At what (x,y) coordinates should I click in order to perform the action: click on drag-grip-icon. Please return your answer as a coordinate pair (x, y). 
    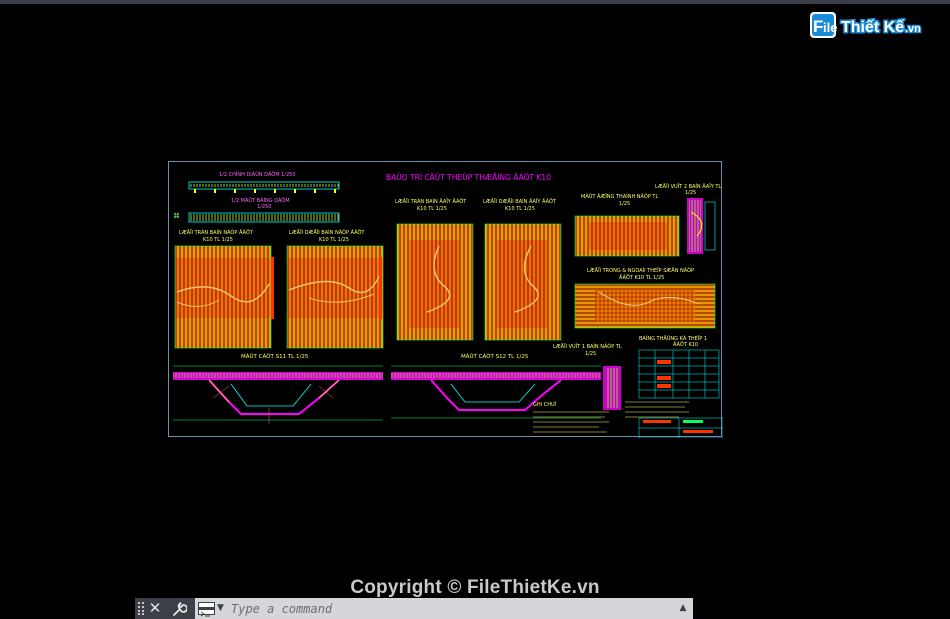
    Looking at the image, I should click on (142, 608).